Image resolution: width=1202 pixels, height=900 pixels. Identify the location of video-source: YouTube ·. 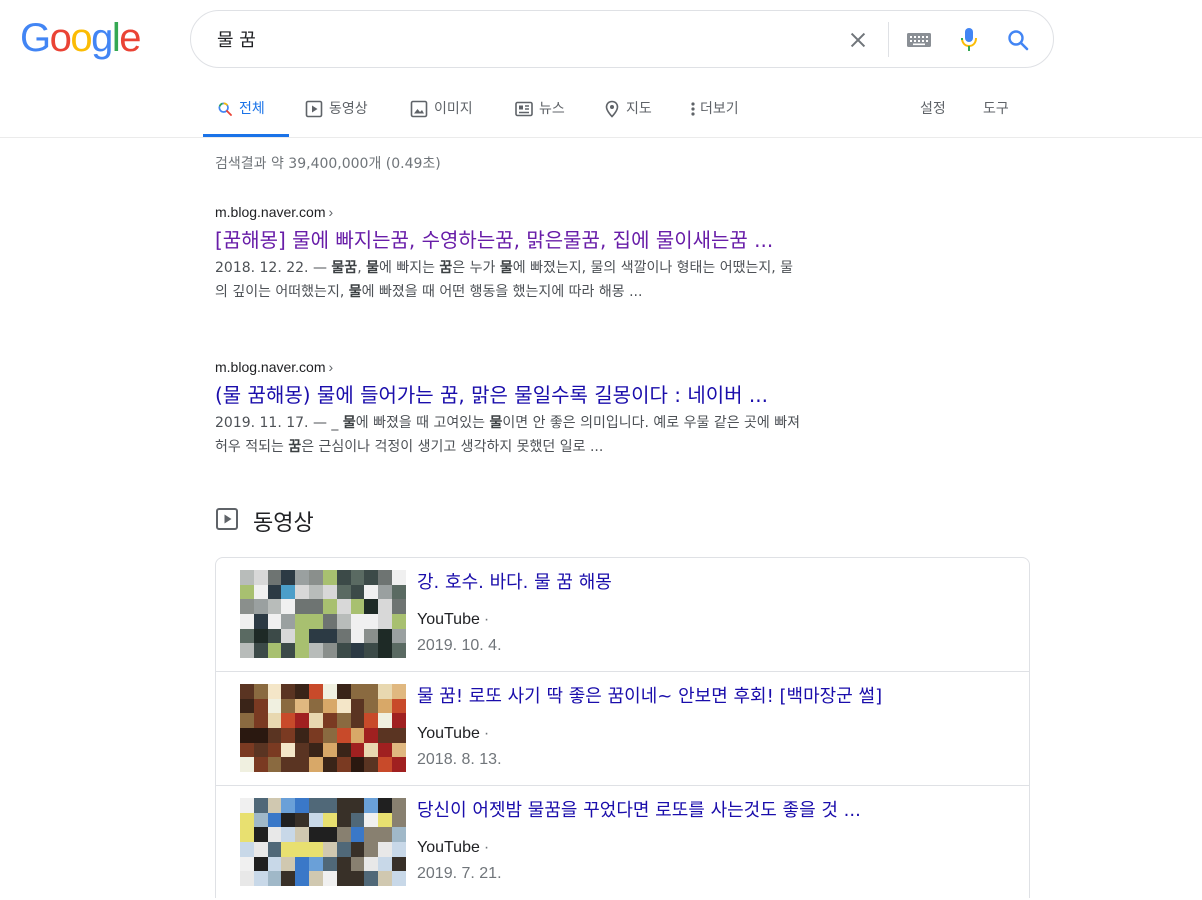
(453, 620).